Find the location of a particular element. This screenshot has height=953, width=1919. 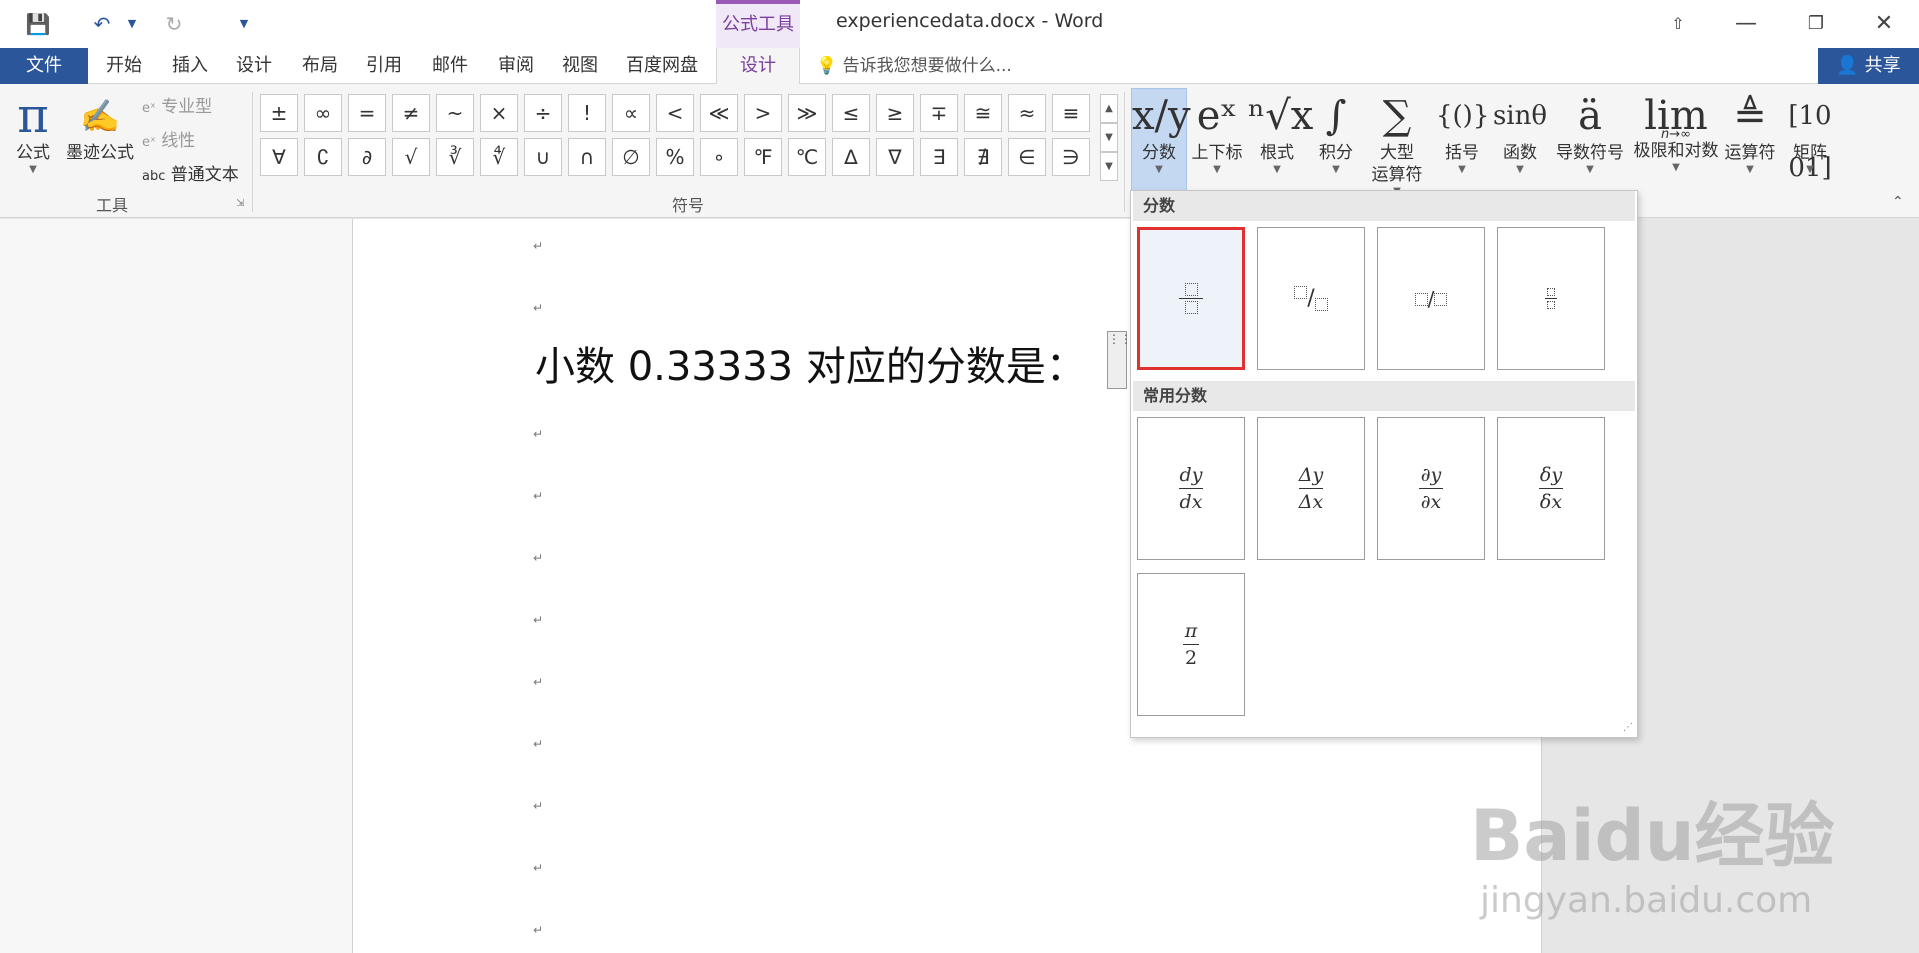

plain-text-button: abc 普通文本 is located at coordinates (190, 172).